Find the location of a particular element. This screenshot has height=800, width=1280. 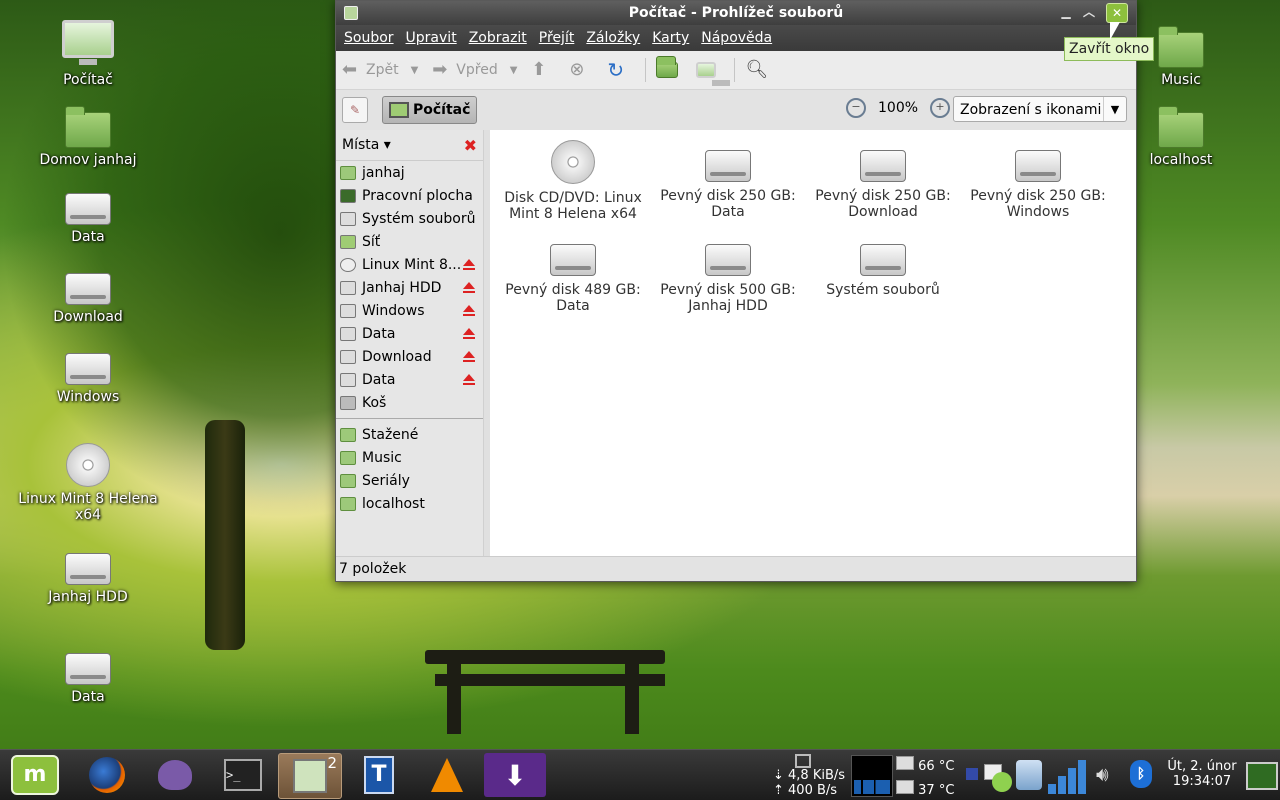

file-item: Pevný disk 250 GB: Data is located at coordinates (728, 185).